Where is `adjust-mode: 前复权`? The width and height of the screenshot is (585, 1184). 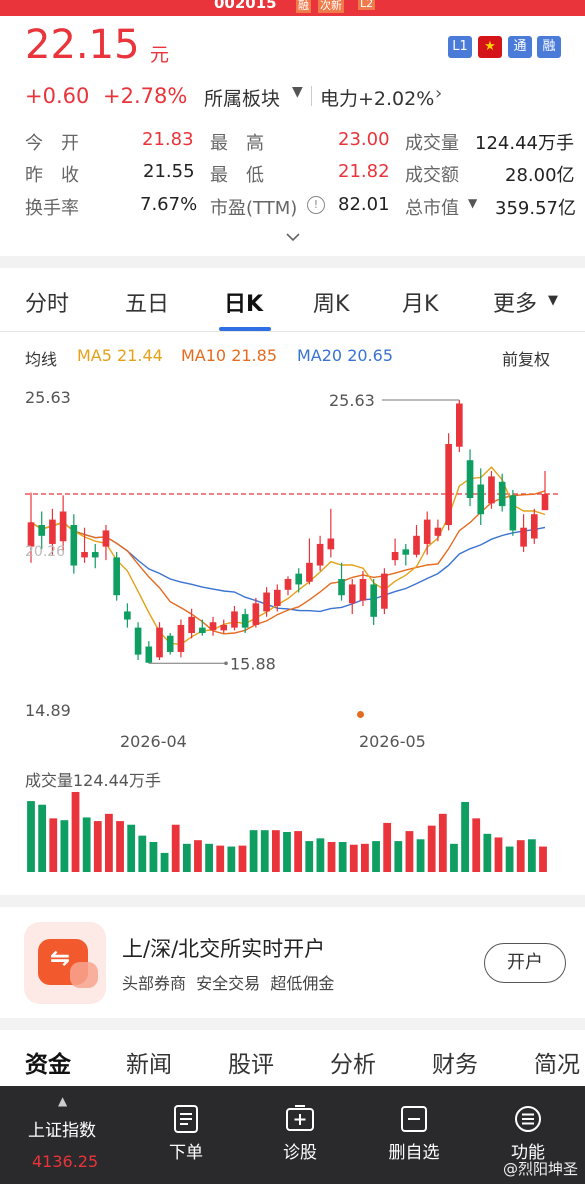 adjust-mode: 前复权 is located at coordinates (526, 358).